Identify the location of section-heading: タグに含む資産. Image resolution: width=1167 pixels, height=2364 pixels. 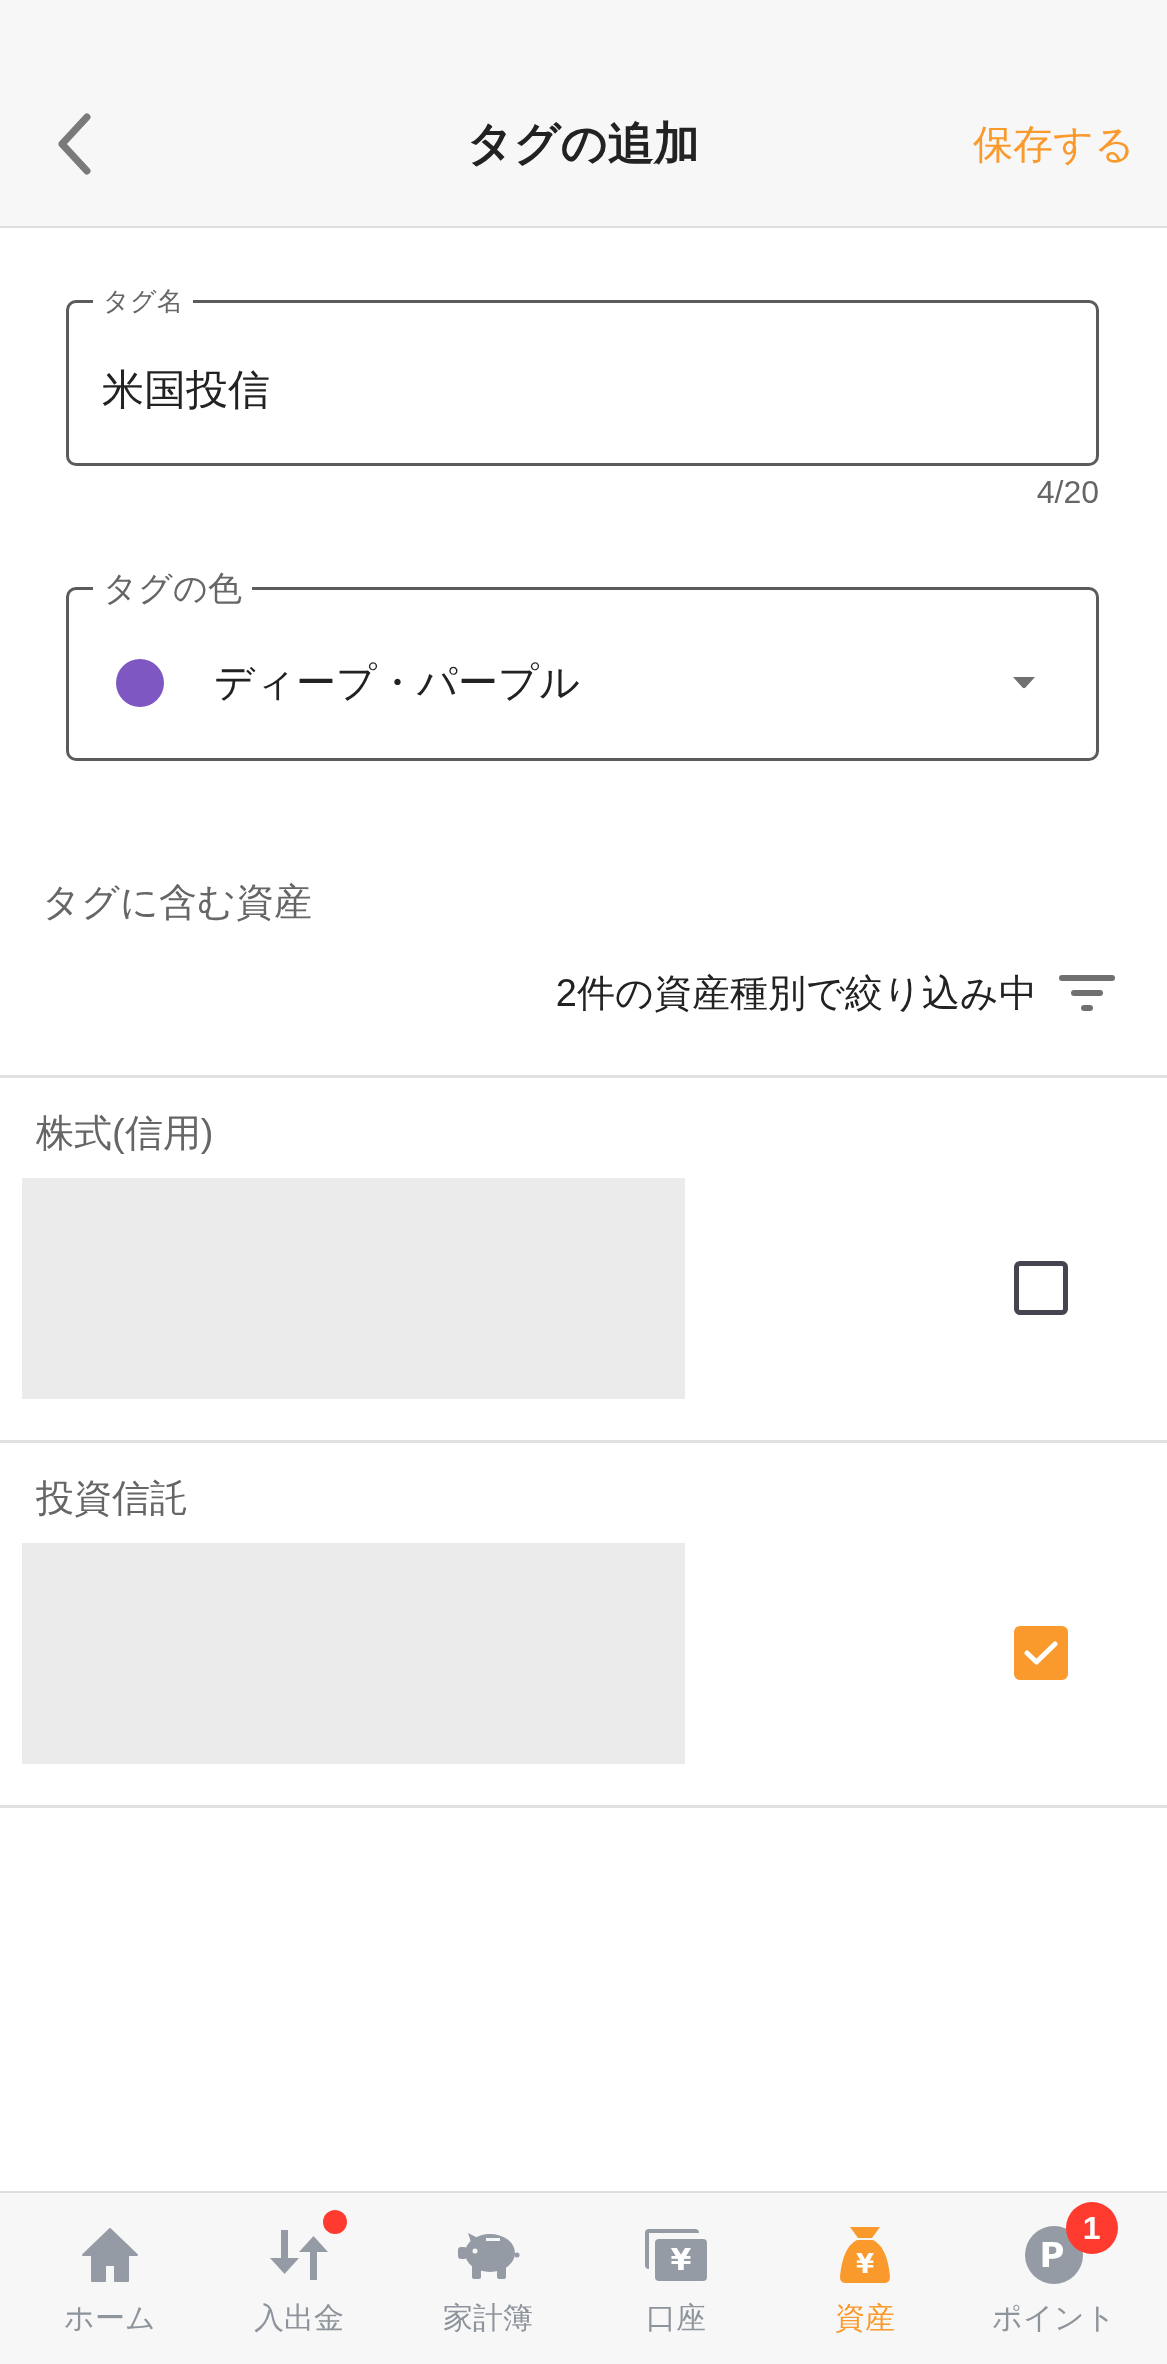
(177, 902).